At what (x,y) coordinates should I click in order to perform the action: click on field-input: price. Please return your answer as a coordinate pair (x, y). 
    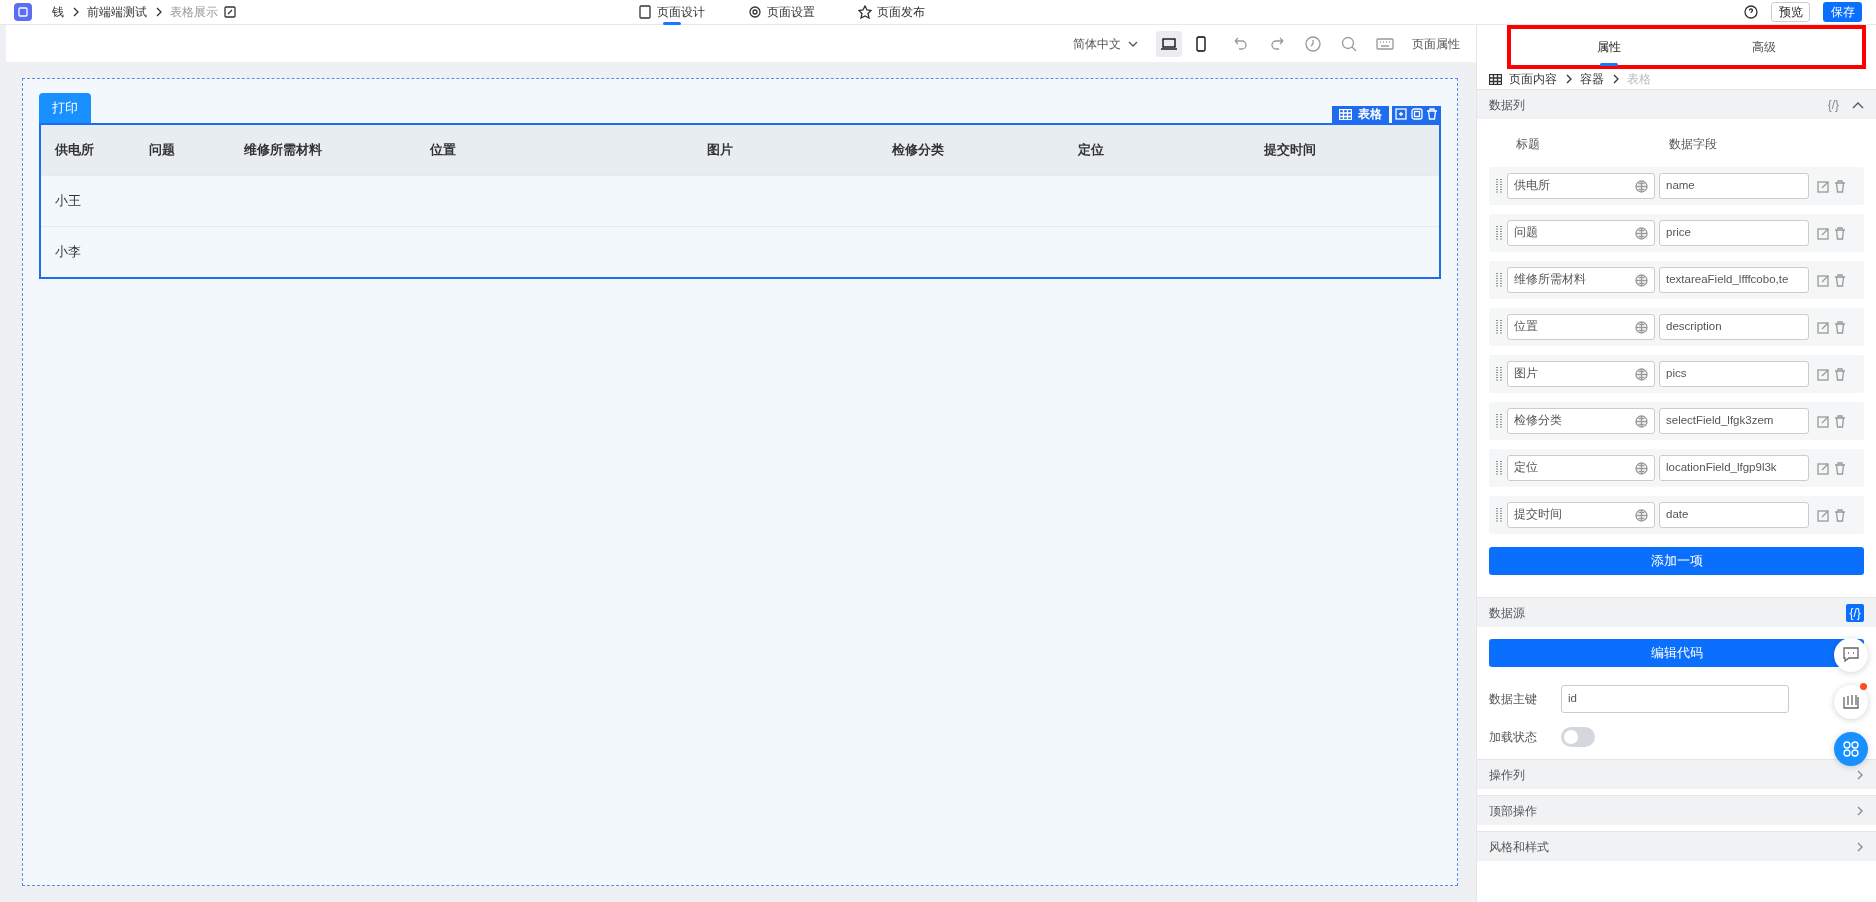
    Looking at the image, I should click on (1734, 233).